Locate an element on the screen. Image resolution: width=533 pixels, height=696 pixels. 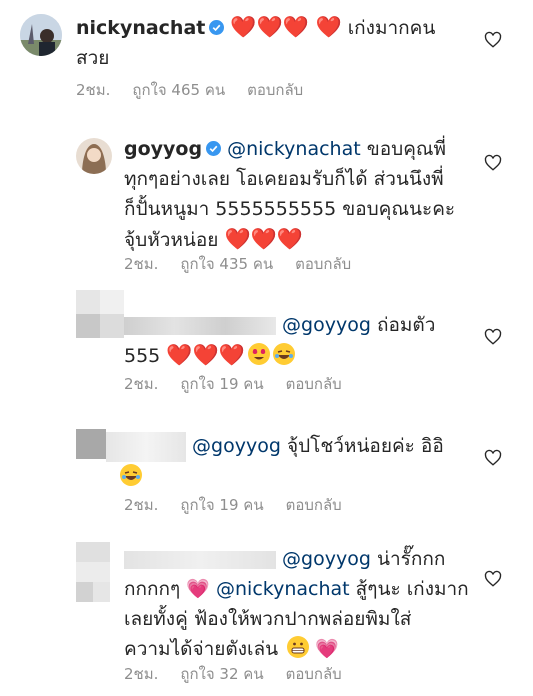
comment-text-2: สวย is located at coordinates (93, 58).